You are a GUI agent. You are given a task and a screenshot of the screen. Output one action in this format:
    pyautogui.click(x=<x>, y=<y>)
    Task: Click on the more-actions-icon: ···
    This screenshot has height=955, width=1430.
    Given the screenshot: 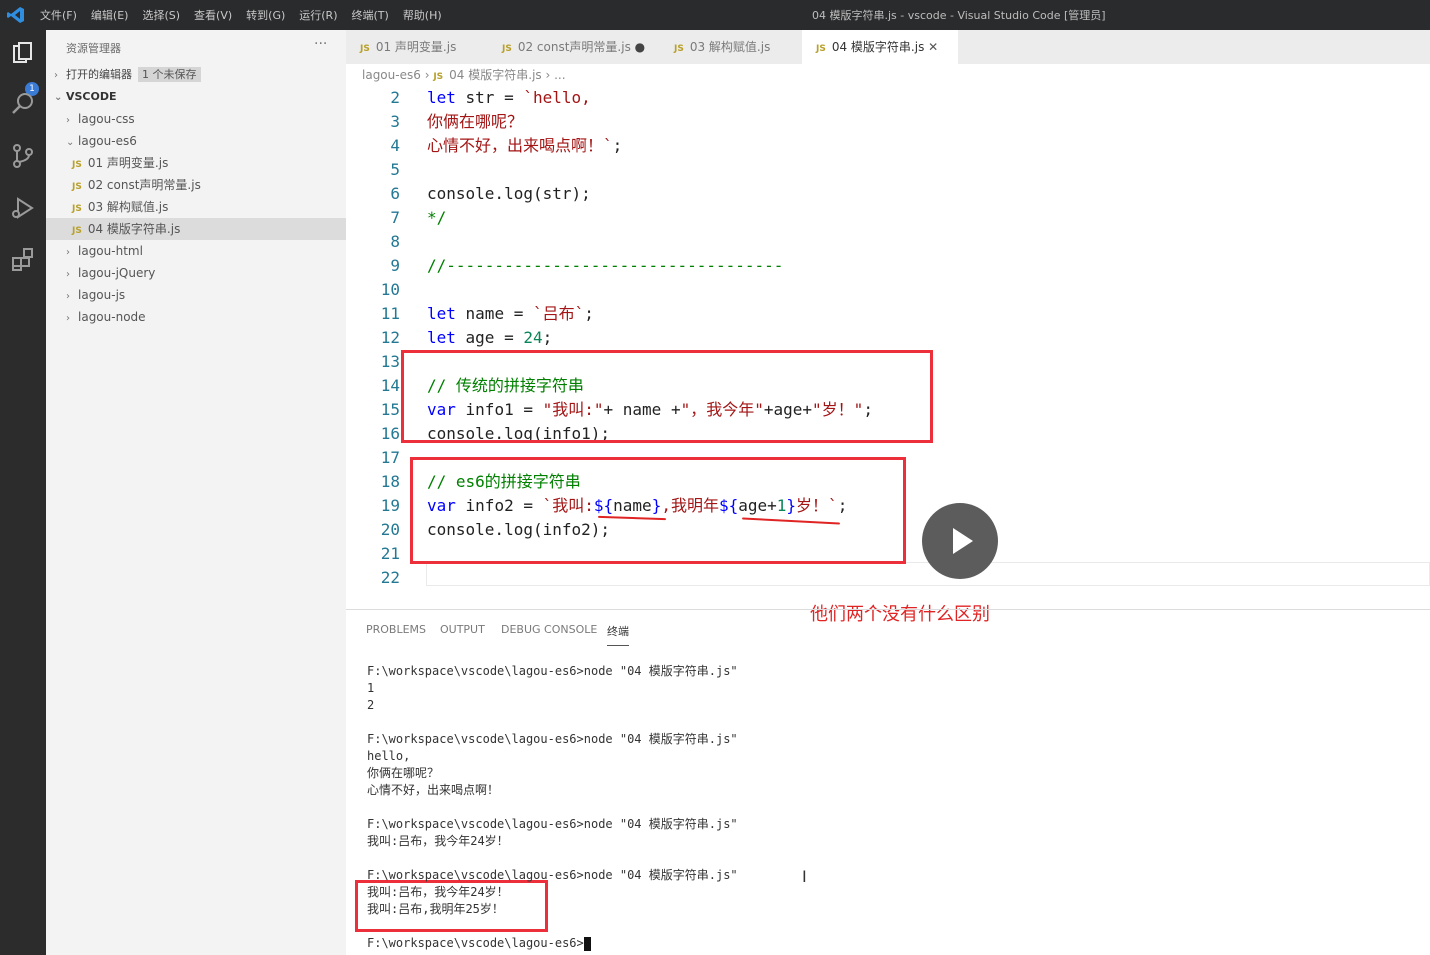 What is the action you would take?
    pyautogui.click(x=320, y=44)
    